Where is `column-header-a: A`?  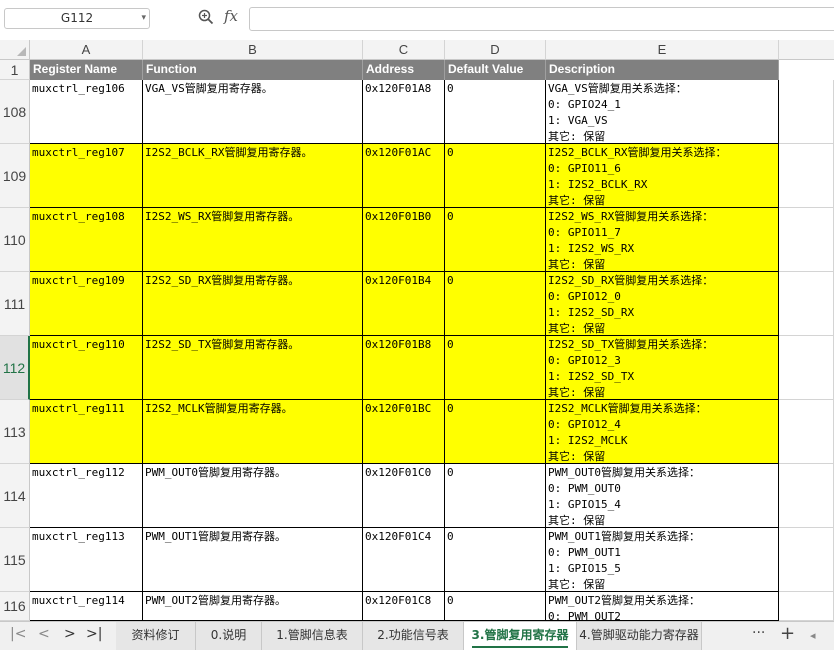 column-header-a: A is located at coordinates (86, 50).